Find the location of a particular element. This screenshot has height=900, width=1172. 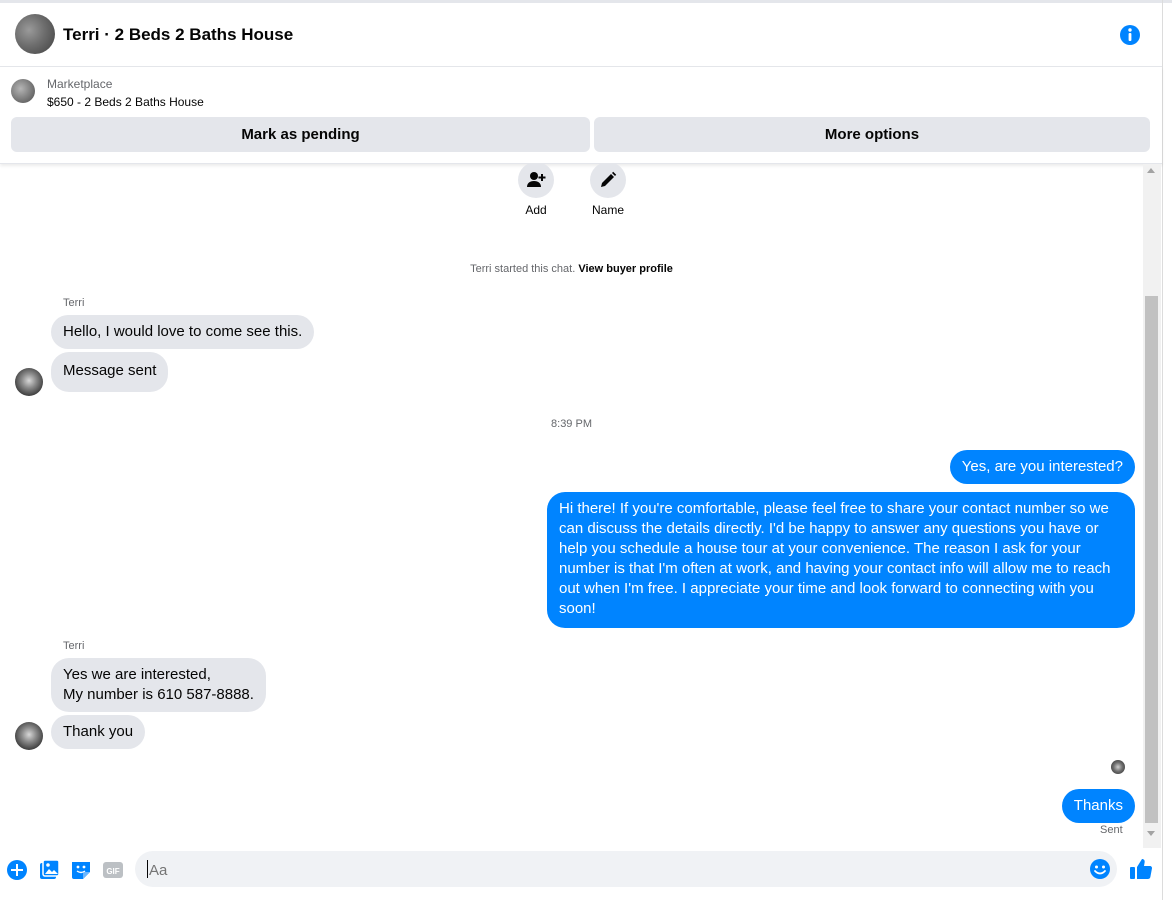

conversation-title: Terri · 2 Beds 2 Baths House is located at coordinates (178, 35).